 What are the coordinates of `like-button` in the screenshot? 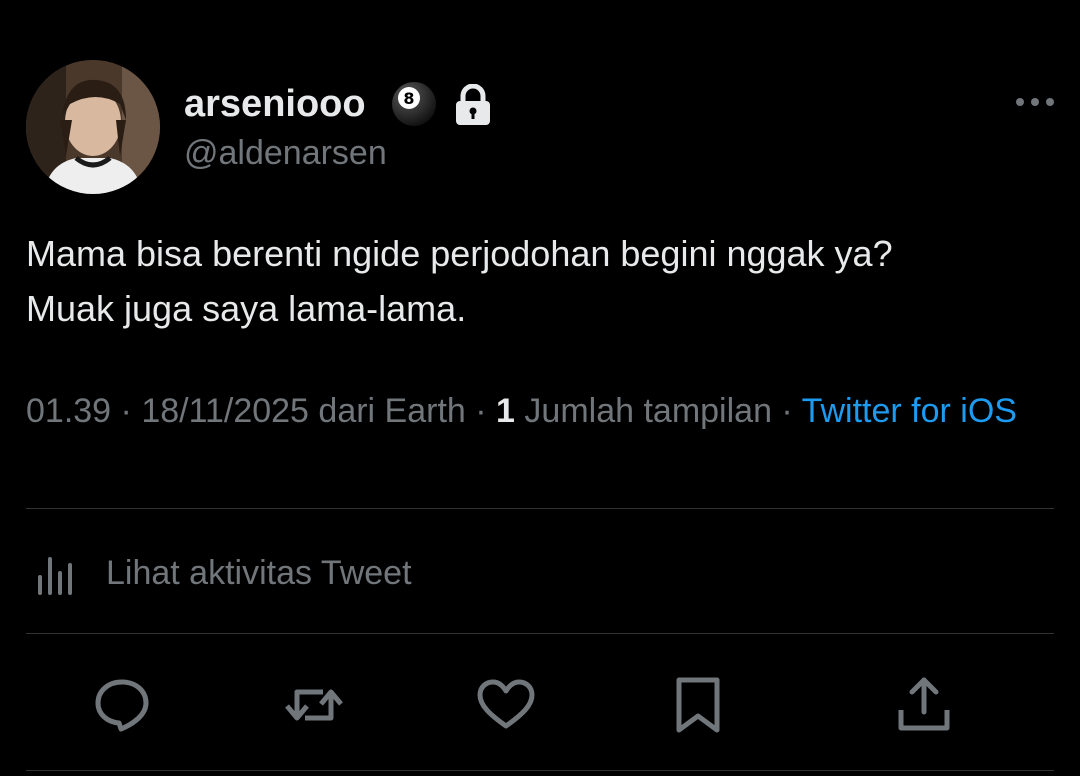 It's located at (506, 705).